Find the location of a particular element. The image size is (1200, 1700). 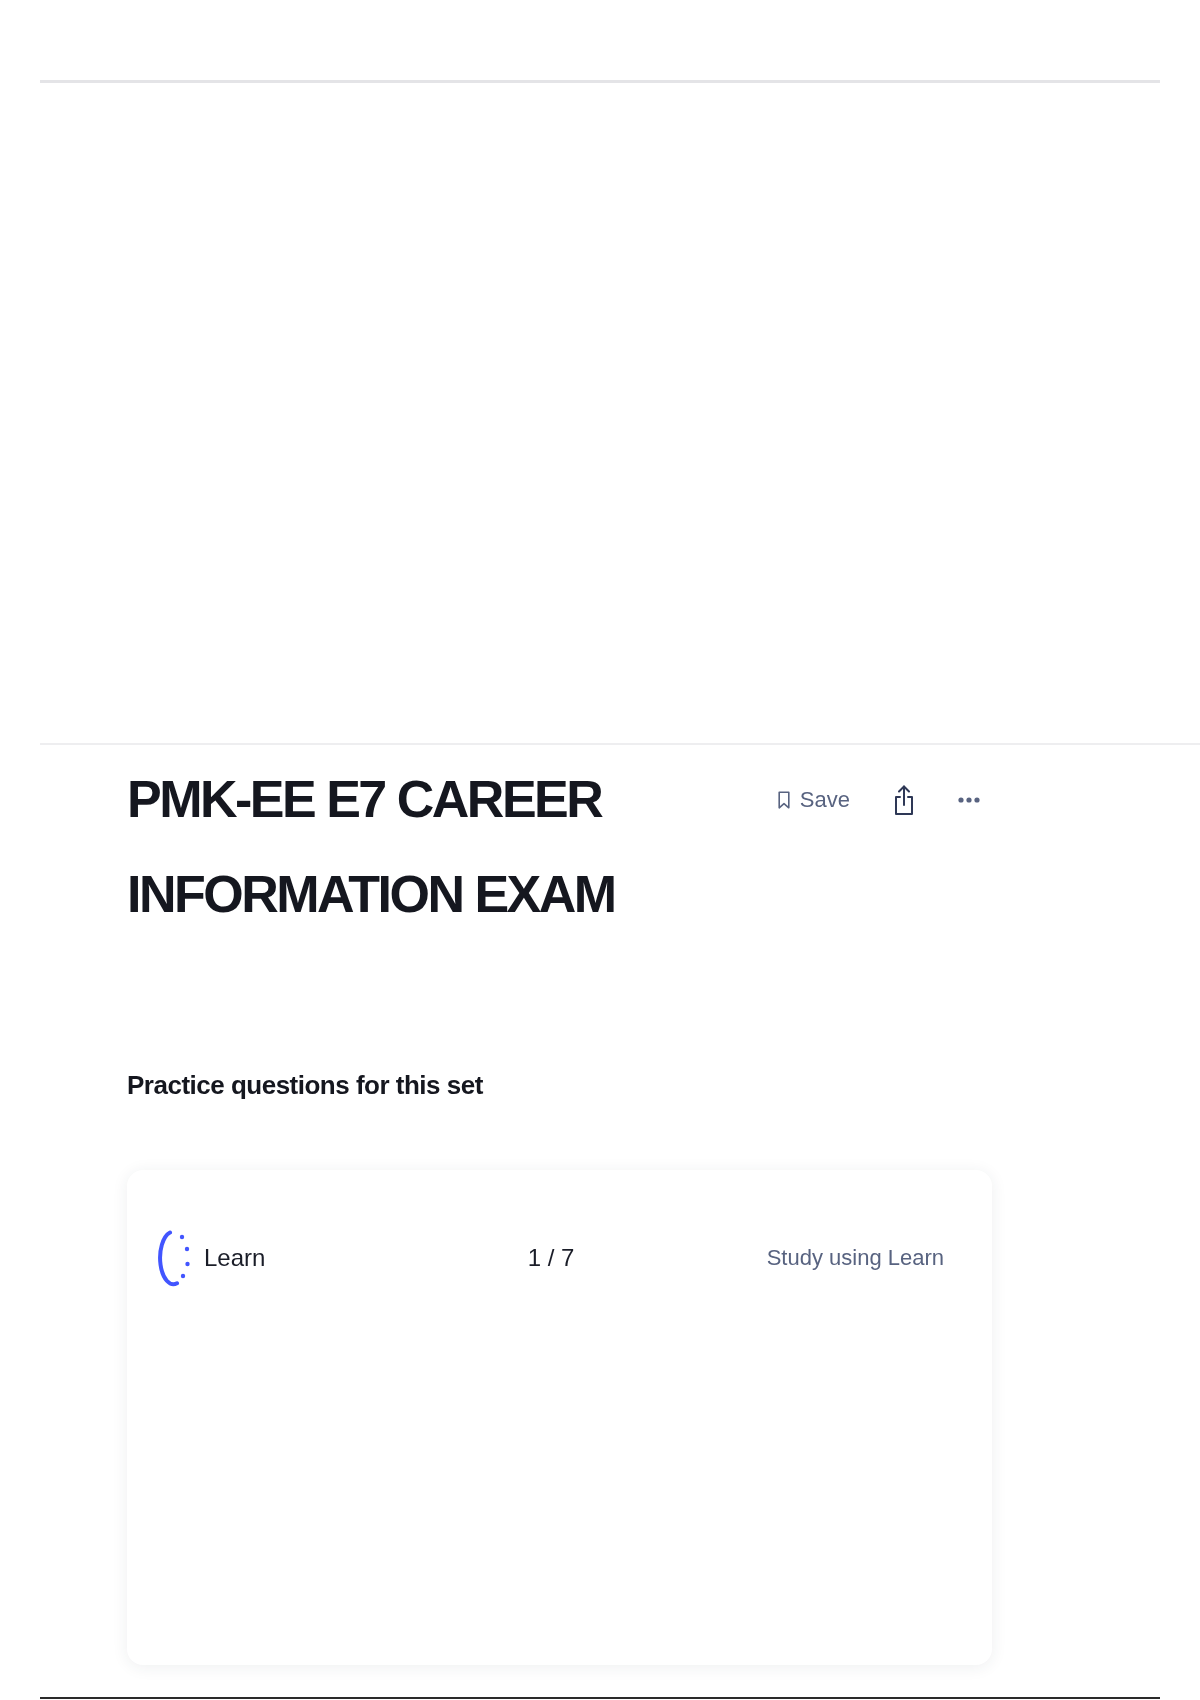

save-button: Save is located at coordinates (813, 799).